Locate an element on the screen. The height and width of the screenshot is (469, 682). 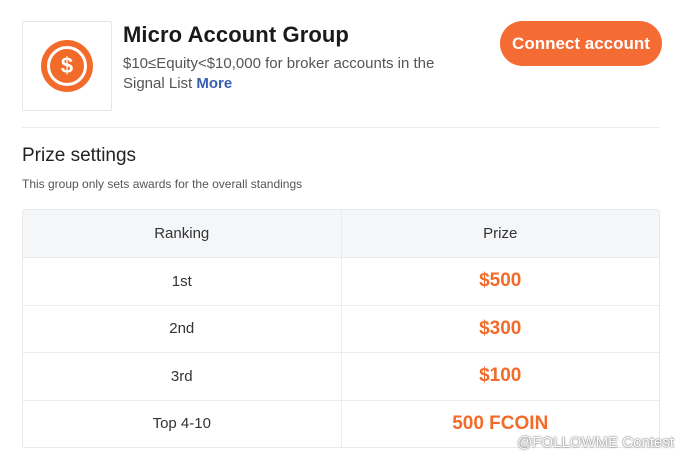
table-row: 2nd $300 is located at coordinates (341, 328).